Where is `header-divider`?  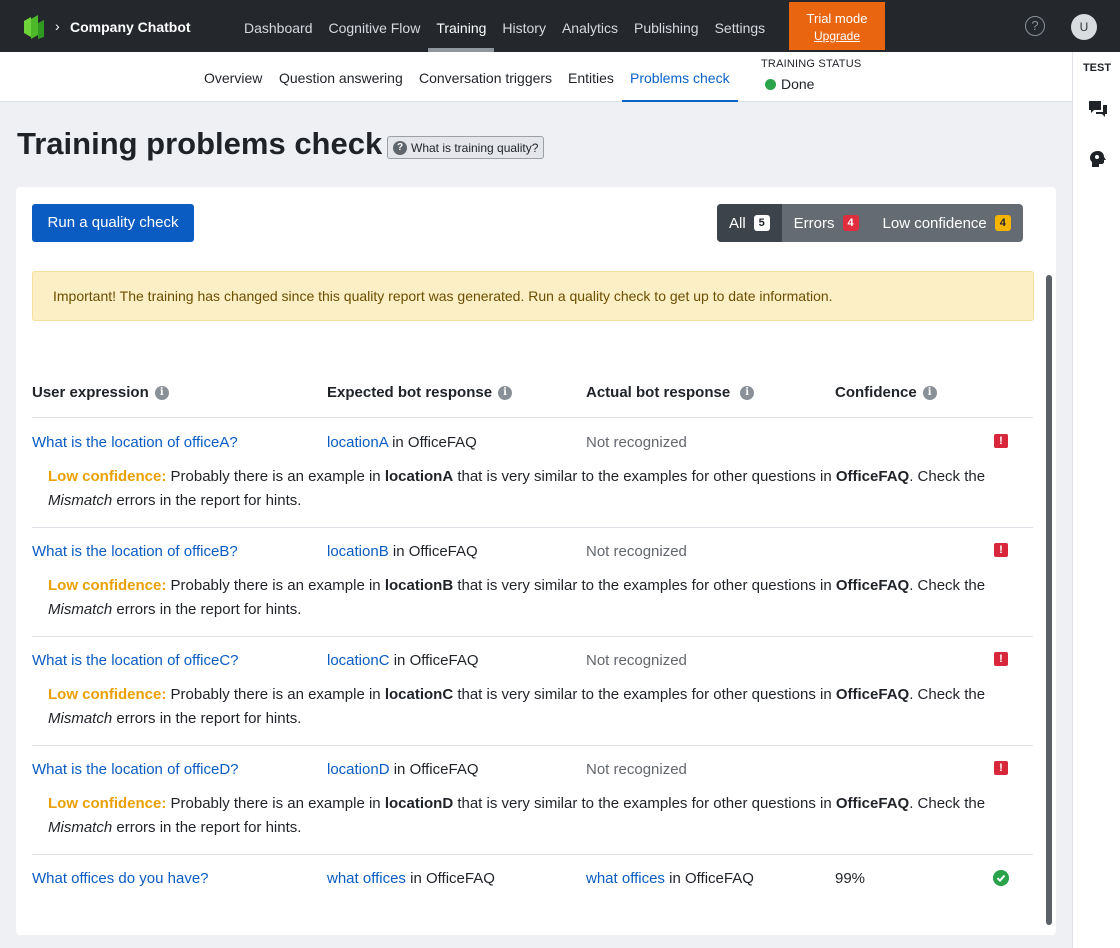 header-divider is located at coordinates (532, 417).